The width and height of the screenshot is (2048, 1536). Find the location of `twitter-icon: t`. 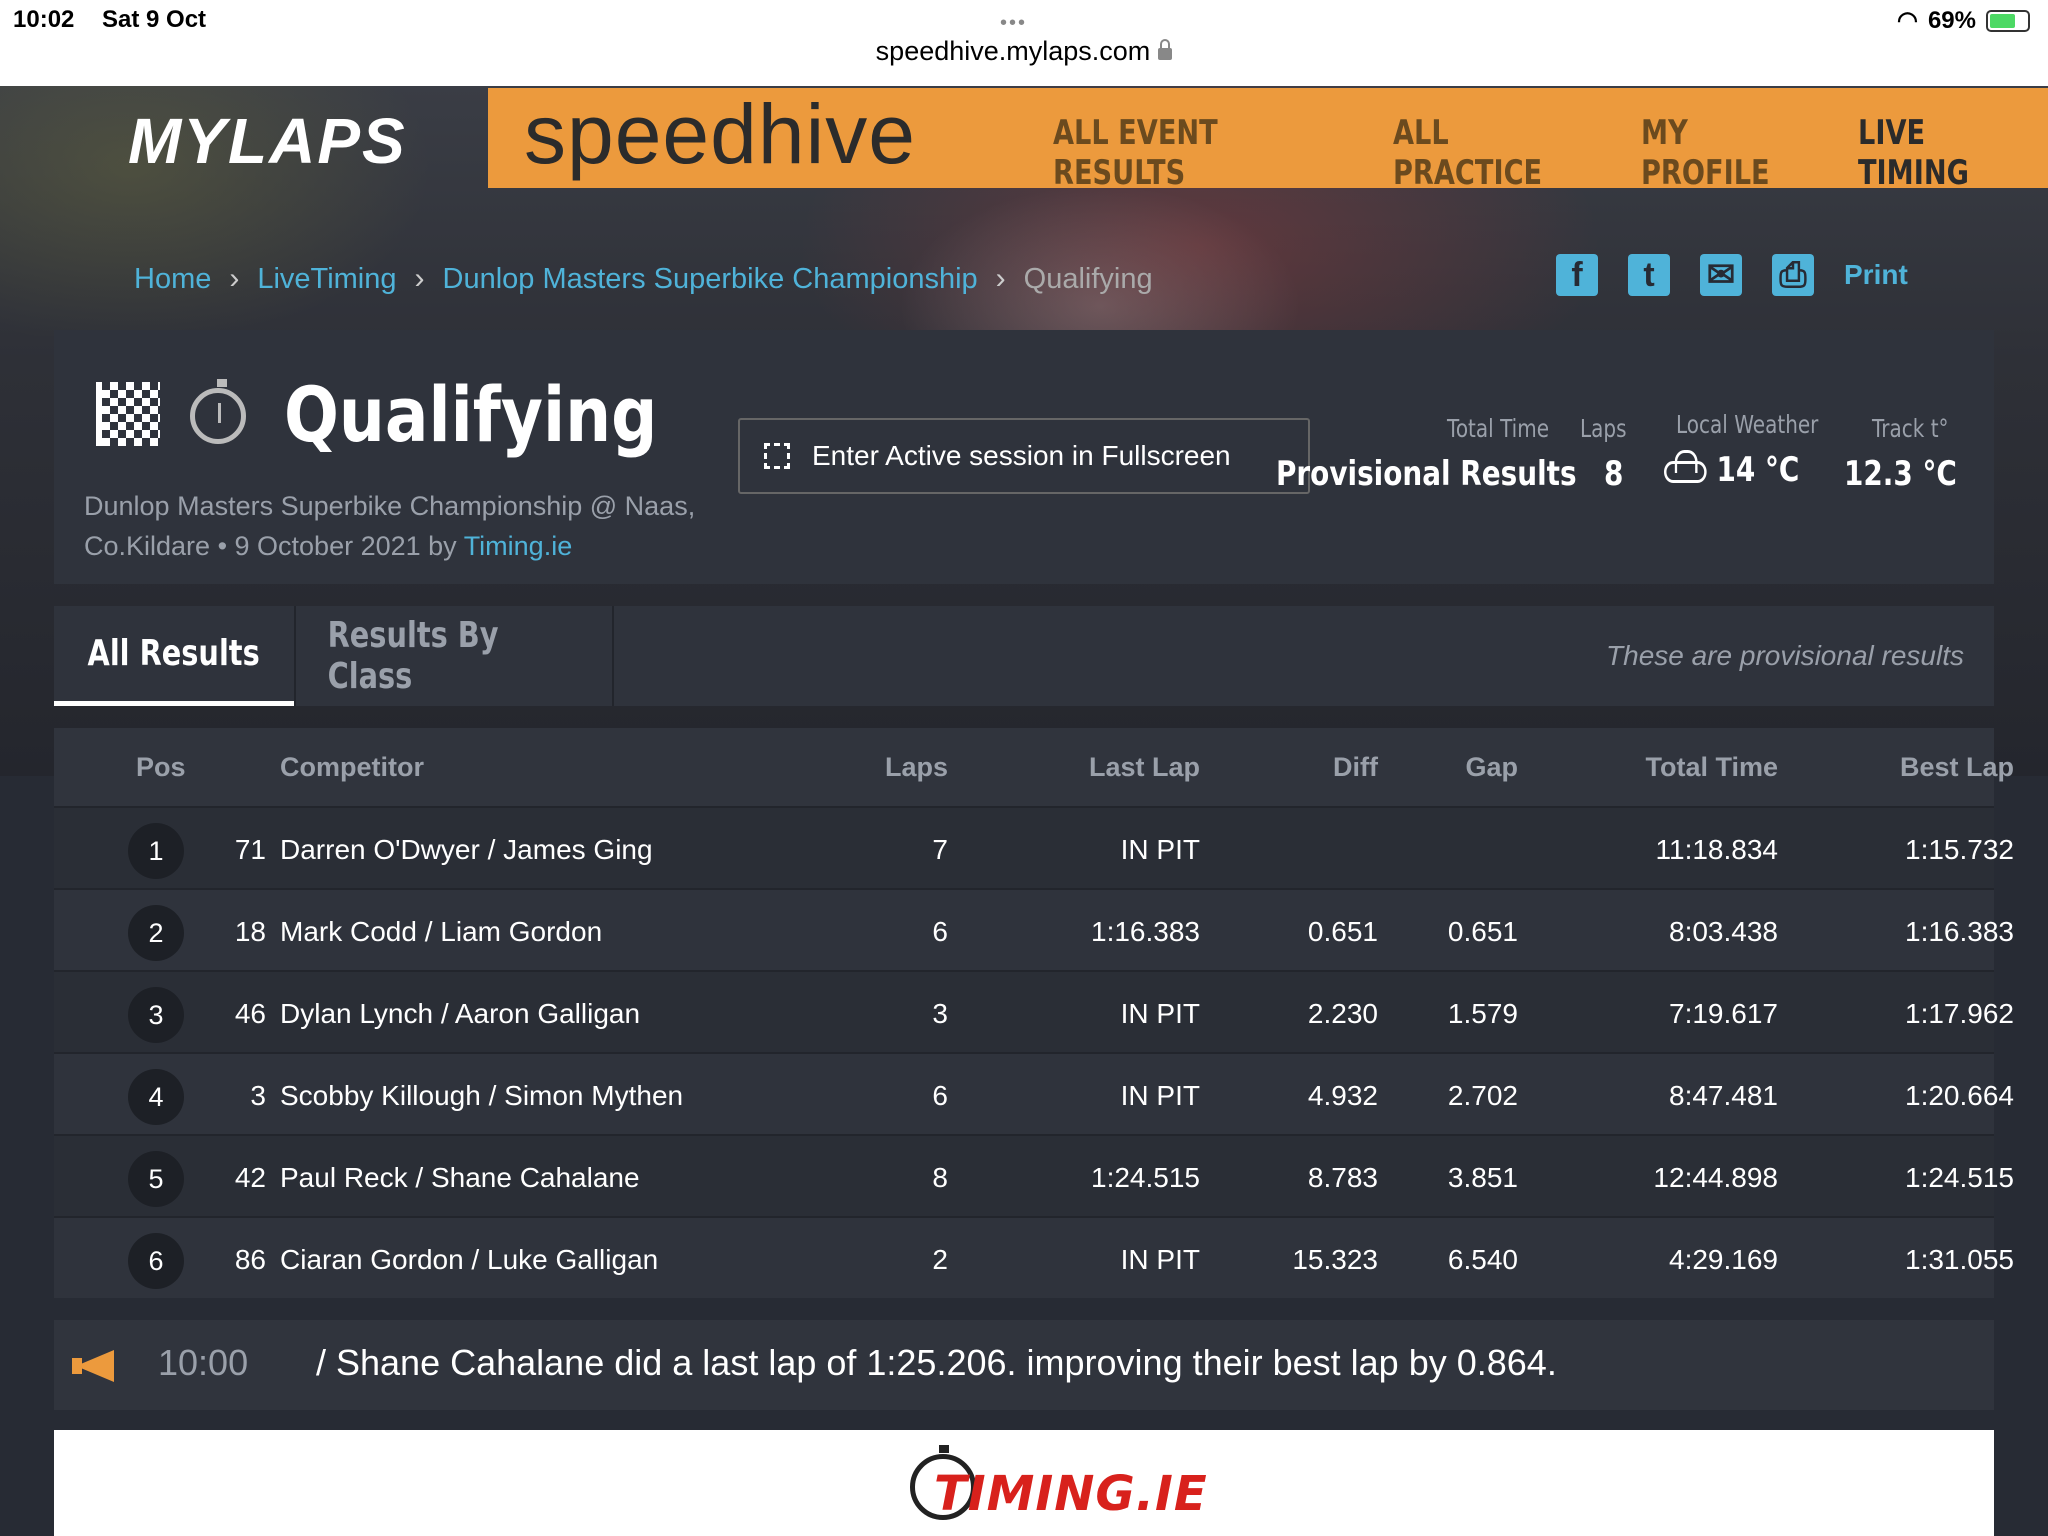

twitter-icon: t is located at coordinates (1649, 275).